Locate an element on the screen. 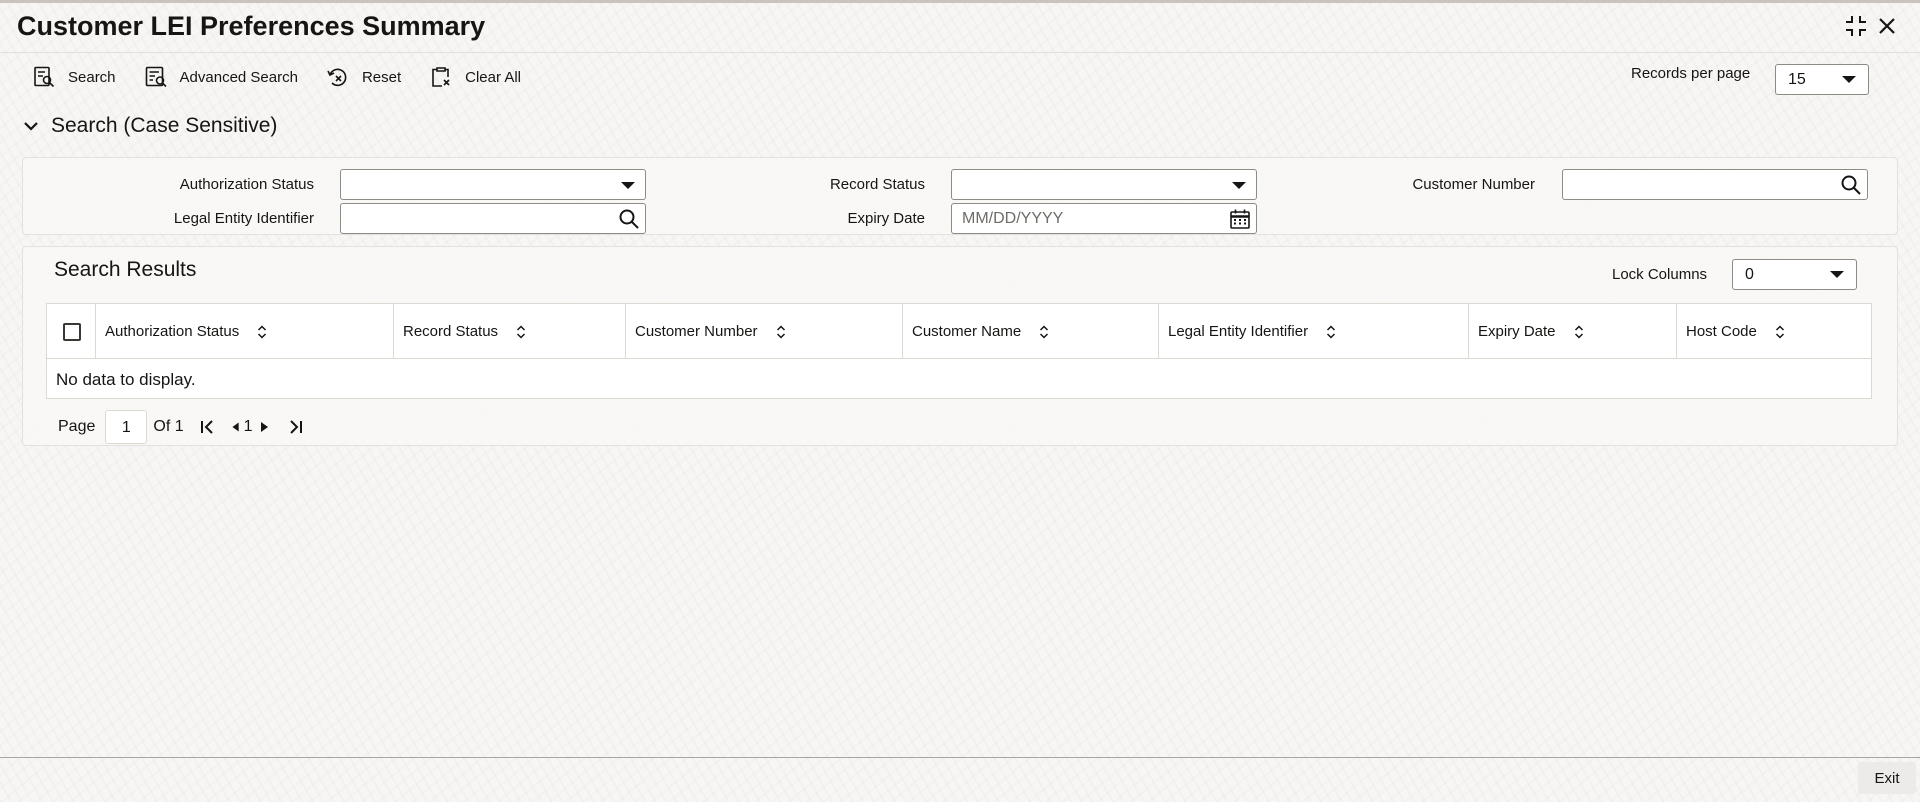  customer-number-field is located at coordinates (1715, 184).